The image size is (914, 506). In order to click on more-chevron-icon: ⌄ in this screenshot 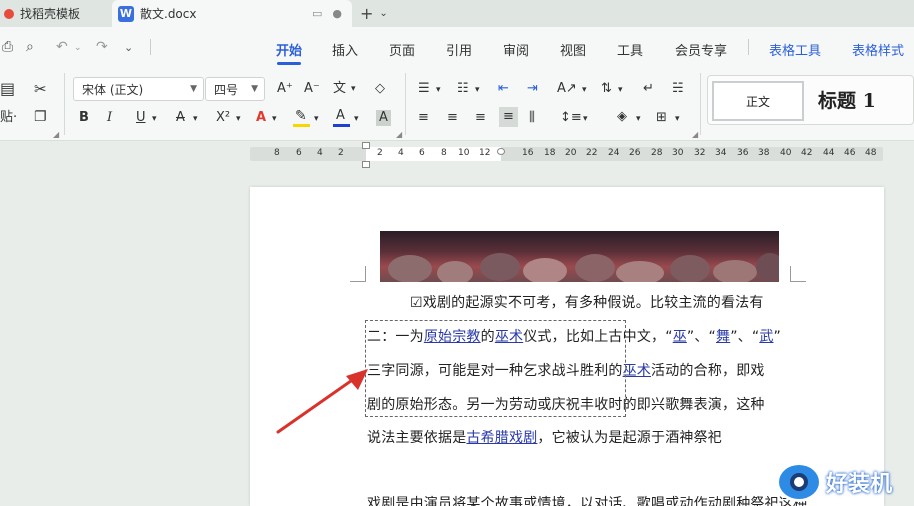, I will do `click(128, 47)`.